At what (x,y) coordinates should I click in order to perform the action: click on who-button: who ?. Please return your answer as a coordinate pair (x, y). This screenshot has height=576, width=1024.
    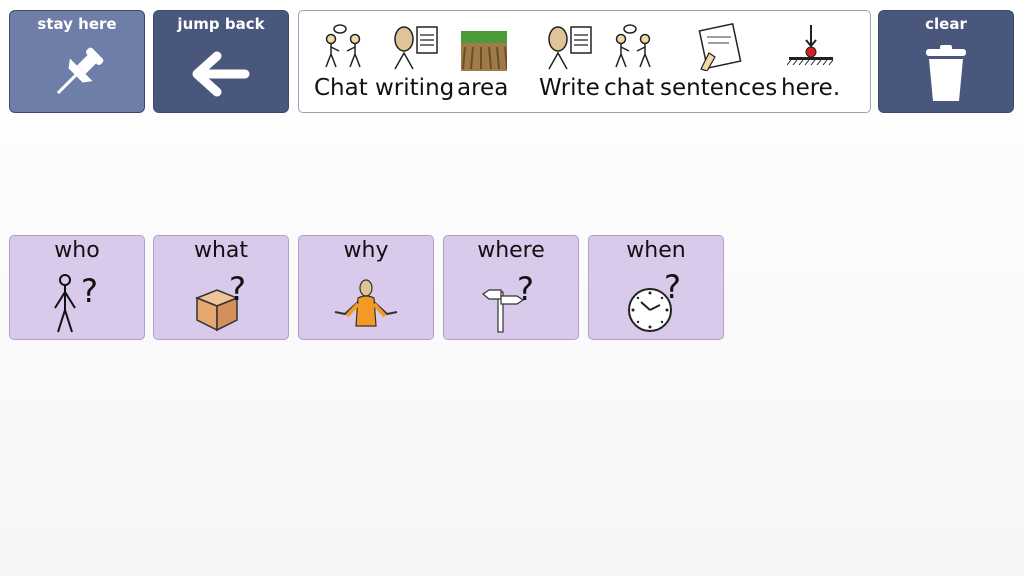
    Looking at the image, I should click on (77, 287).